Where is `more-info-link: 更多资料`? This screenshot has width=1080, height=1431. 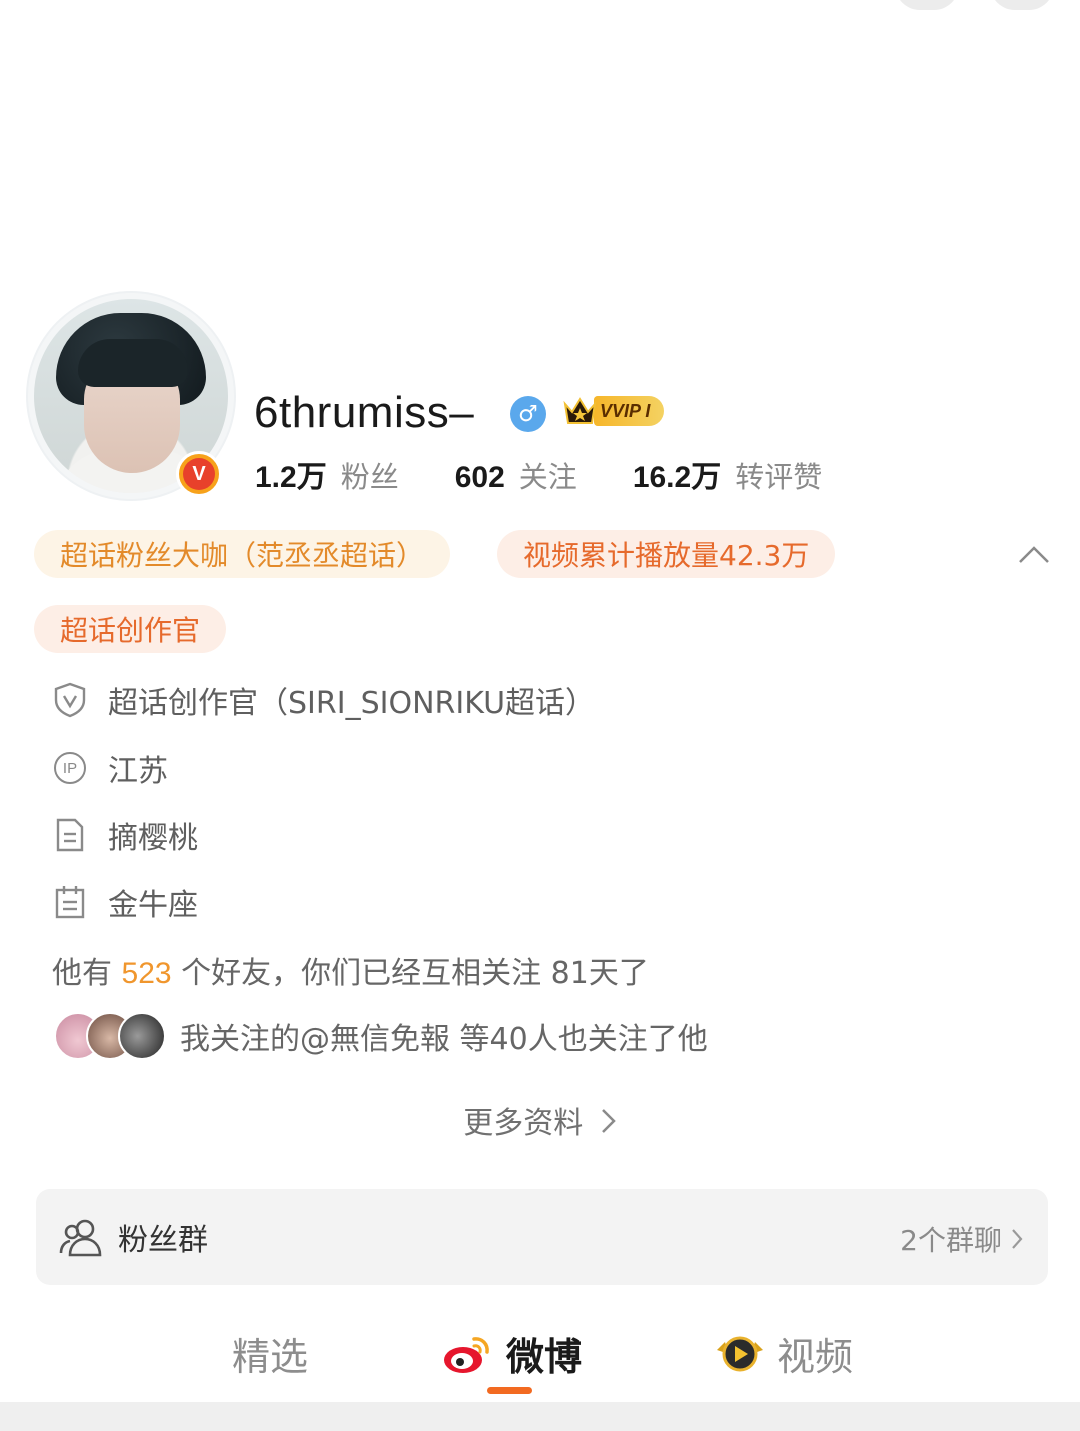 more-info-link: 更多资料 is located at coordinates (540, 1121).